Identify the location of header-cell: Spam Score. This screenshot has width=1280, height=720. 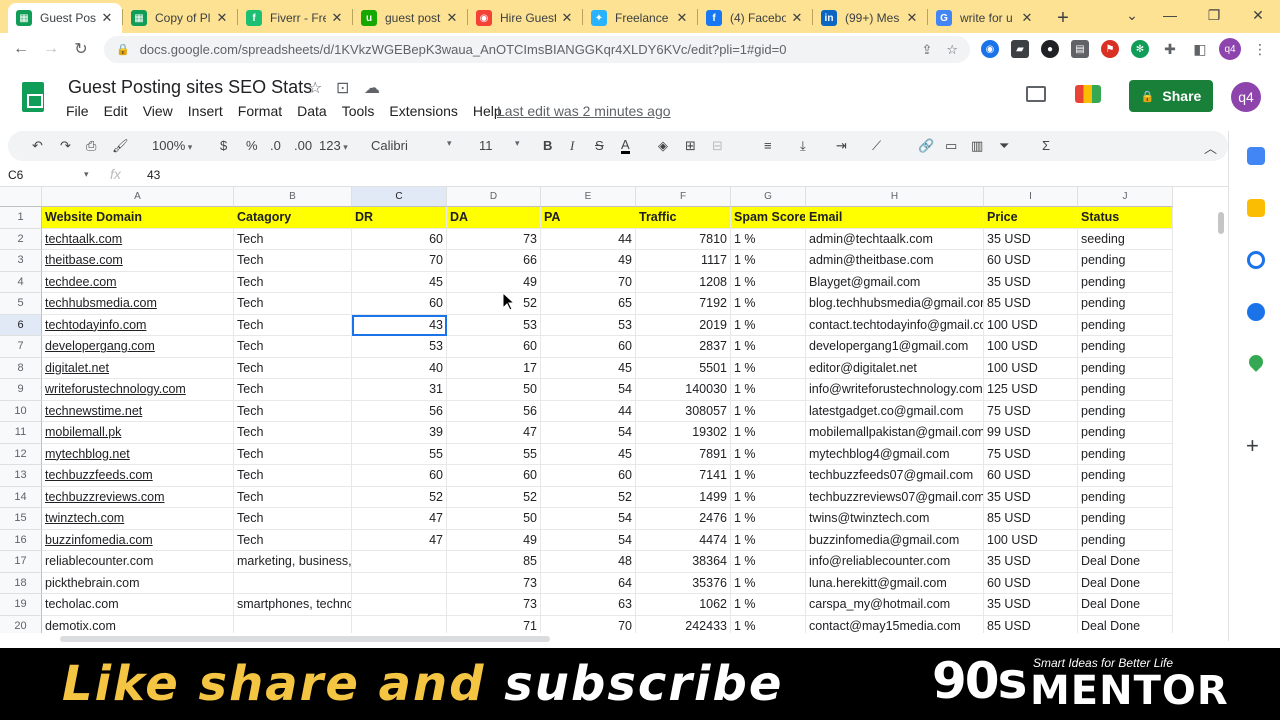
(768, 218).